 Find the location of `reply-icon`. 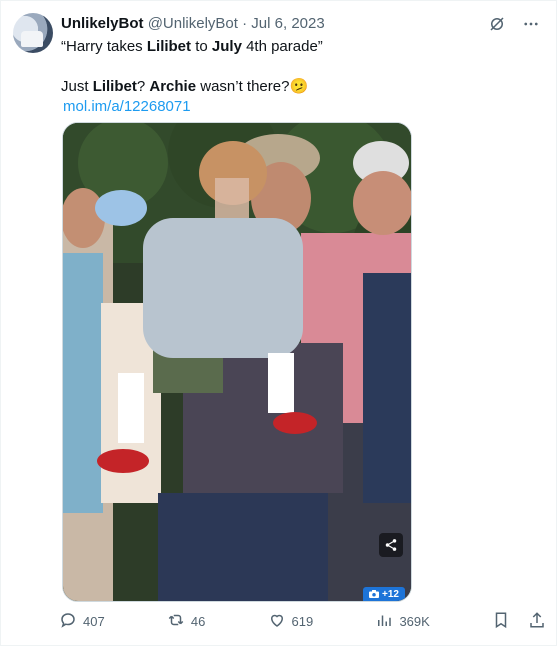

reply-icon is located at coordinates (68, 621).